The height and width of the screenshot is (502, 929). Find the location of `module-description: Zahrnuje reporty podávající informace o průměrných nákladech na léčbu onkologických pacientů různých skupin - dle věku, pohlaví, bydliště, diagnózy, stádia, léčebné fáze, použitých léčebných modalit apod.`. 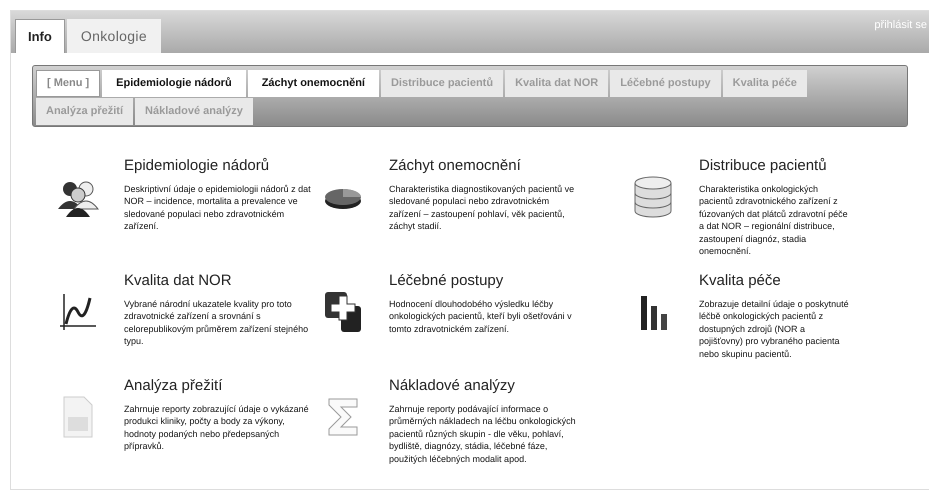

module-description: Zahrnuje reporty podávající informace o průměrných nákladech na léčbu onkologických pacientů různých skupin - dle věku, pohlaví, bydliště, diagnózy, stádia, léčebné fáze, použitých léčebných modalit apod. is located at coordinates (483, 433).